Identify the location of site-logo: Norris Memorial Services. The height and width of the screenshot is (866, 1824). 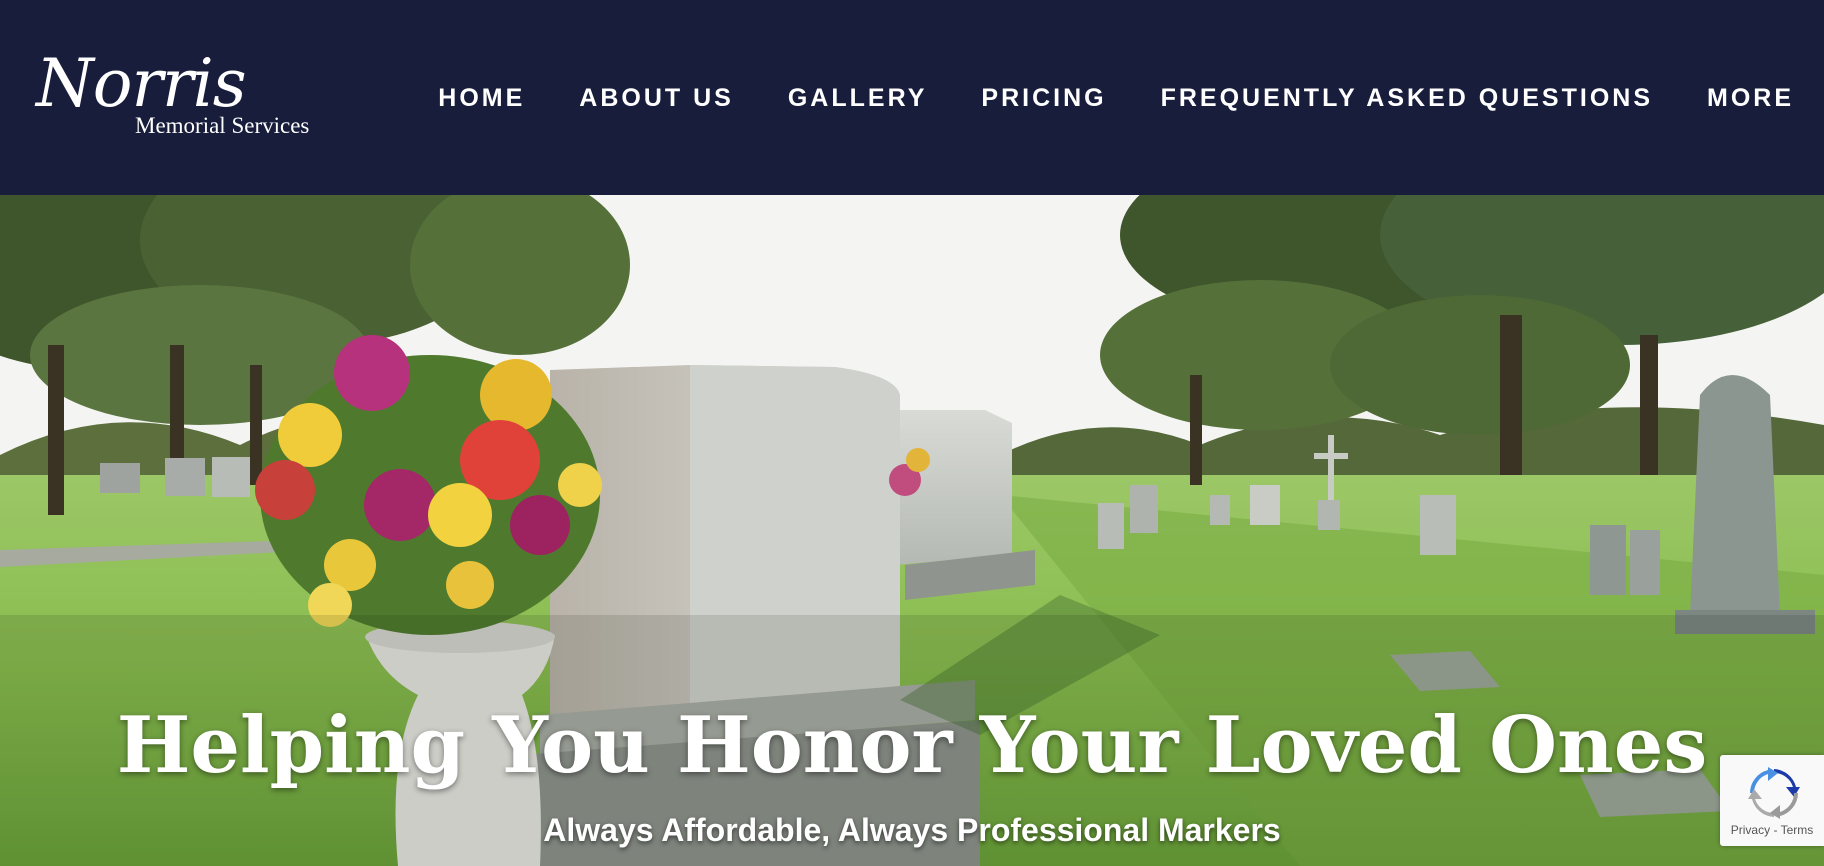
(173, 96).